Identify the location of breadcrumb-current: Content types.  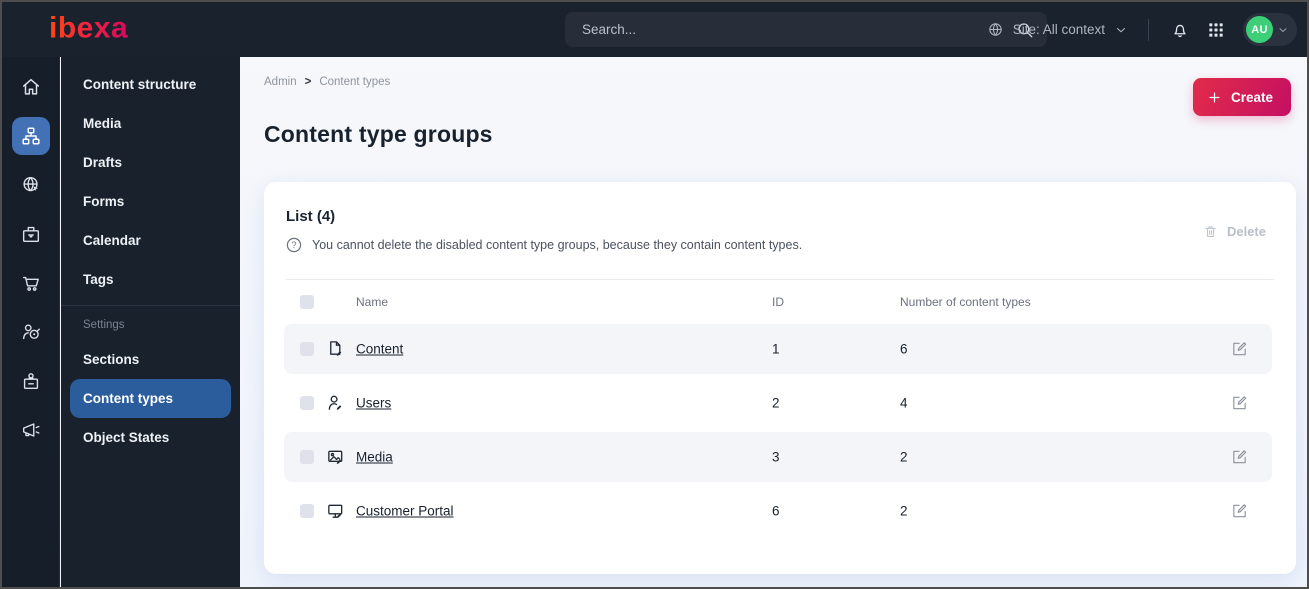
(355, 82).